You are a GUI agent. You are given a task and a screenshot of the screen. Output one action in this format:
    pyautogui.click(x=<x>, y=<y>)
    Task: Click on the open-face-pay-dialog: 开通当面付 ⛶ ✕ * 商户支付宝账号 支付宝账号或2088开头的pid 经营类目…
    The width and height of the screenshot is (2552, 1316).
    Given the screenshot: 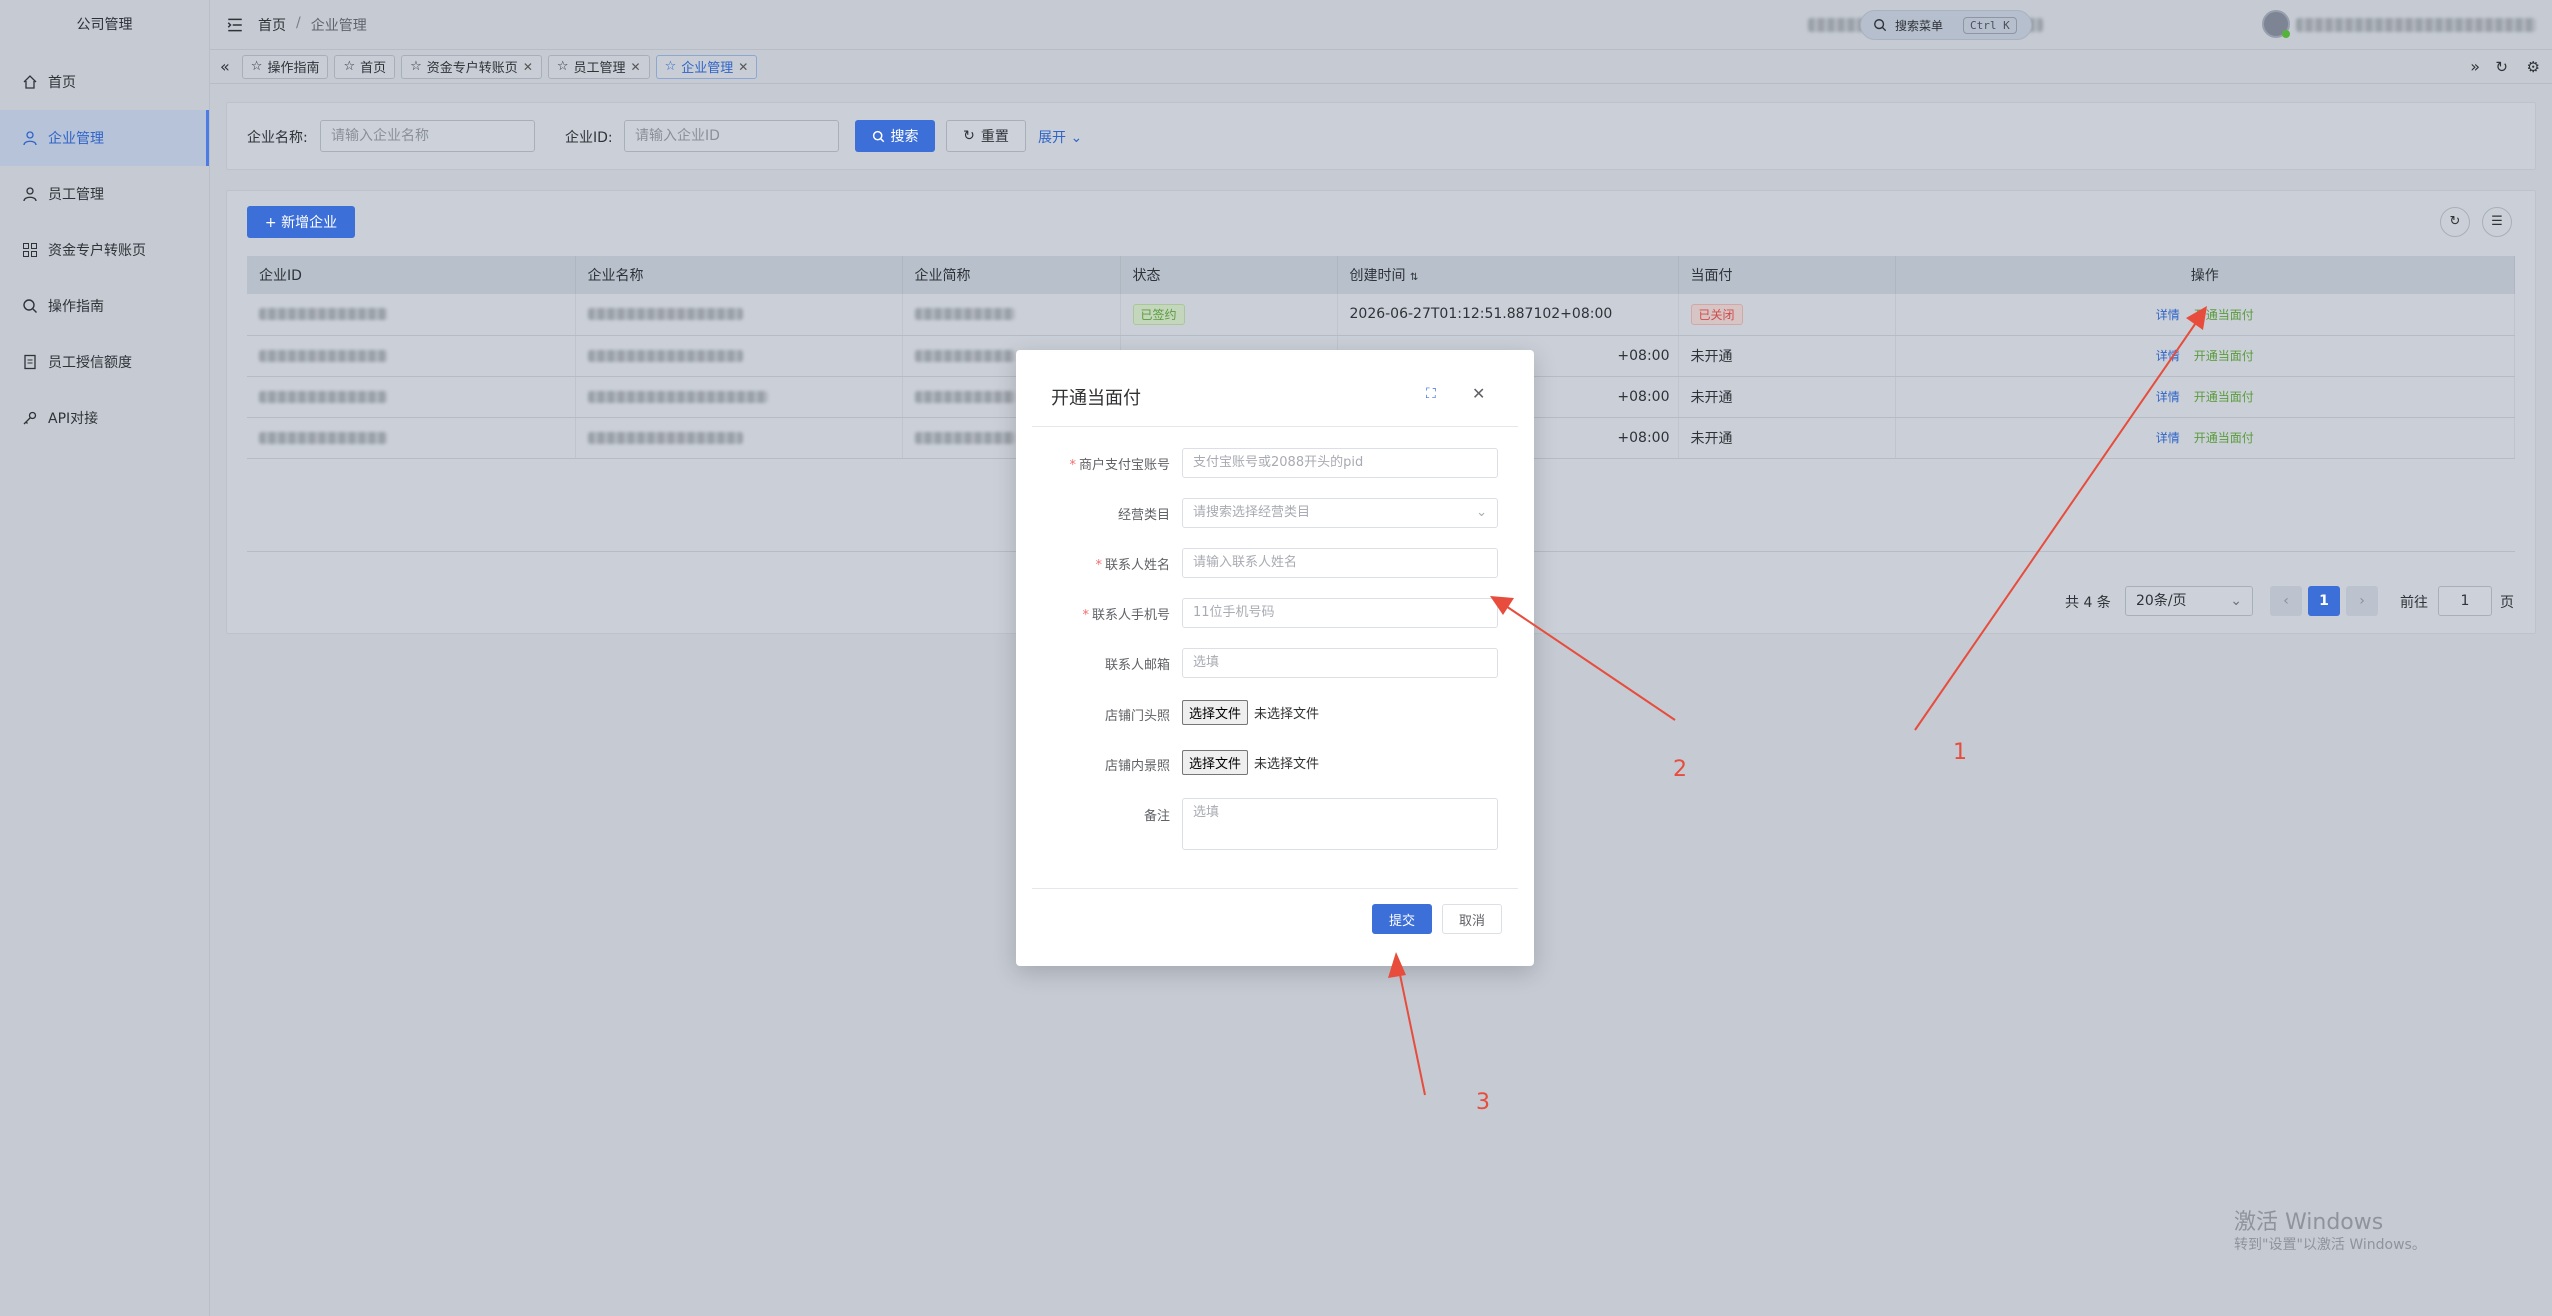 What is the action you would take?
    pyautogui.click(x=1275, y=658)
    